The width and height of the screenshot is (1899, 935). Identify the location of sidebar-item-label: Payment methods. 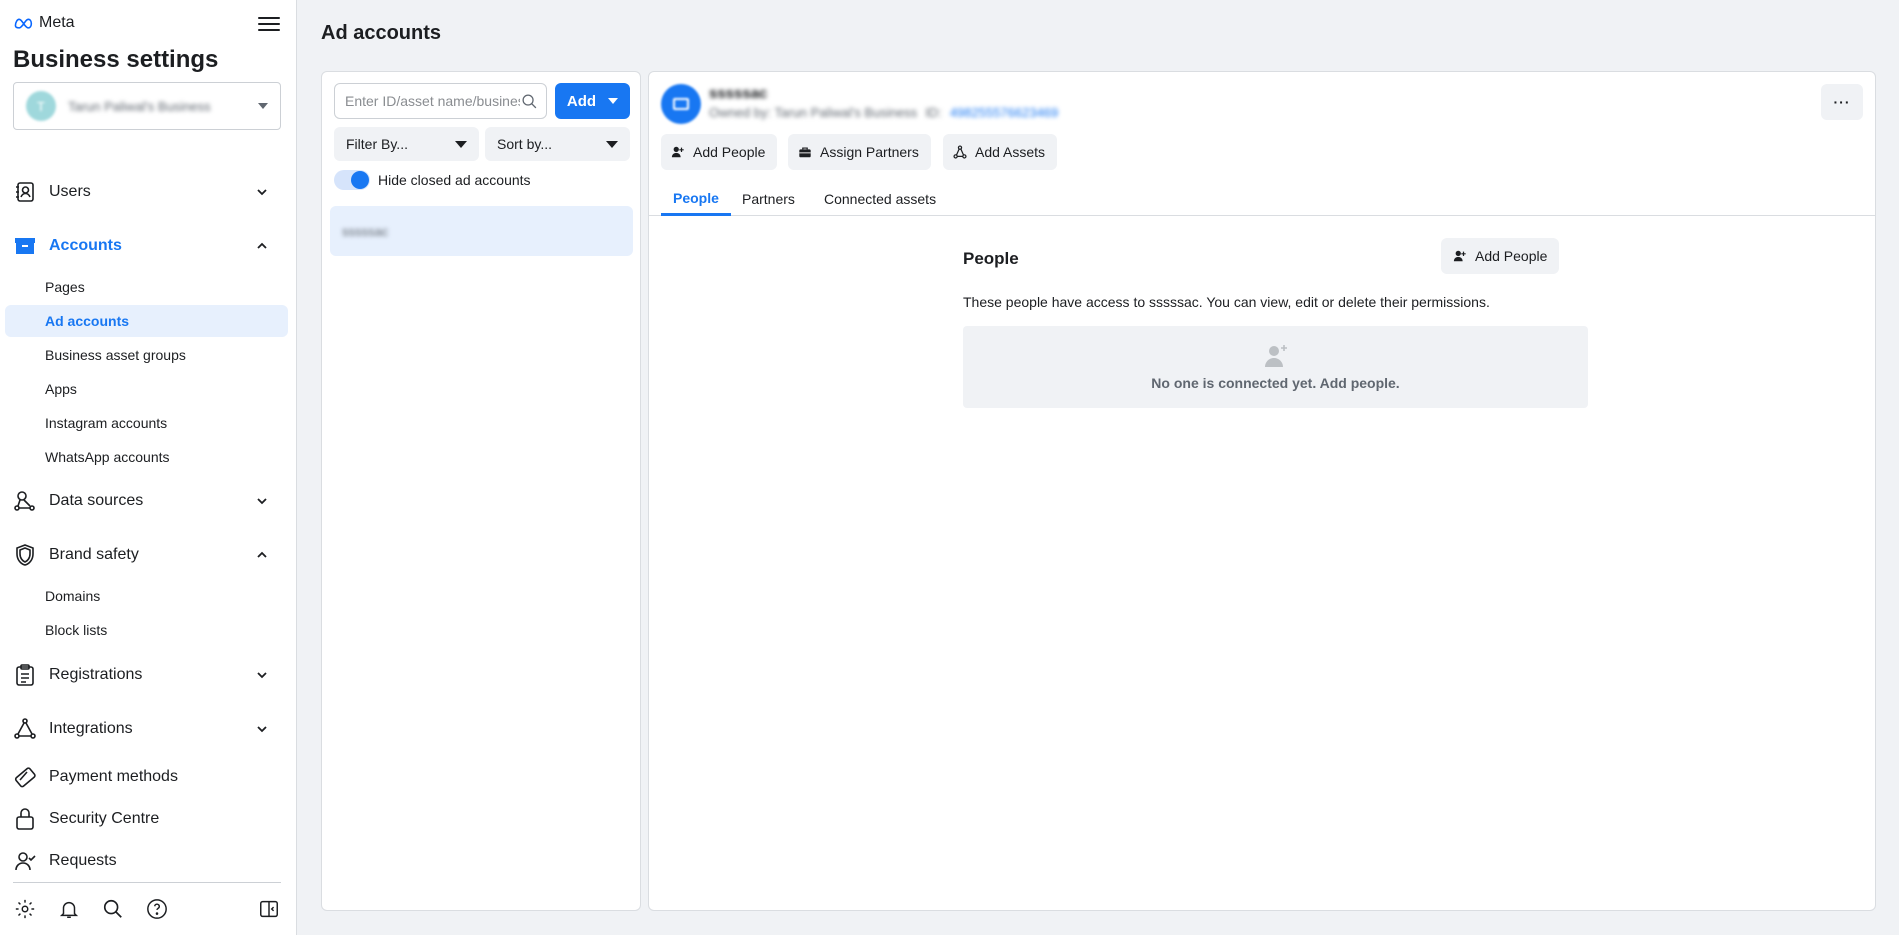
(113, 776).